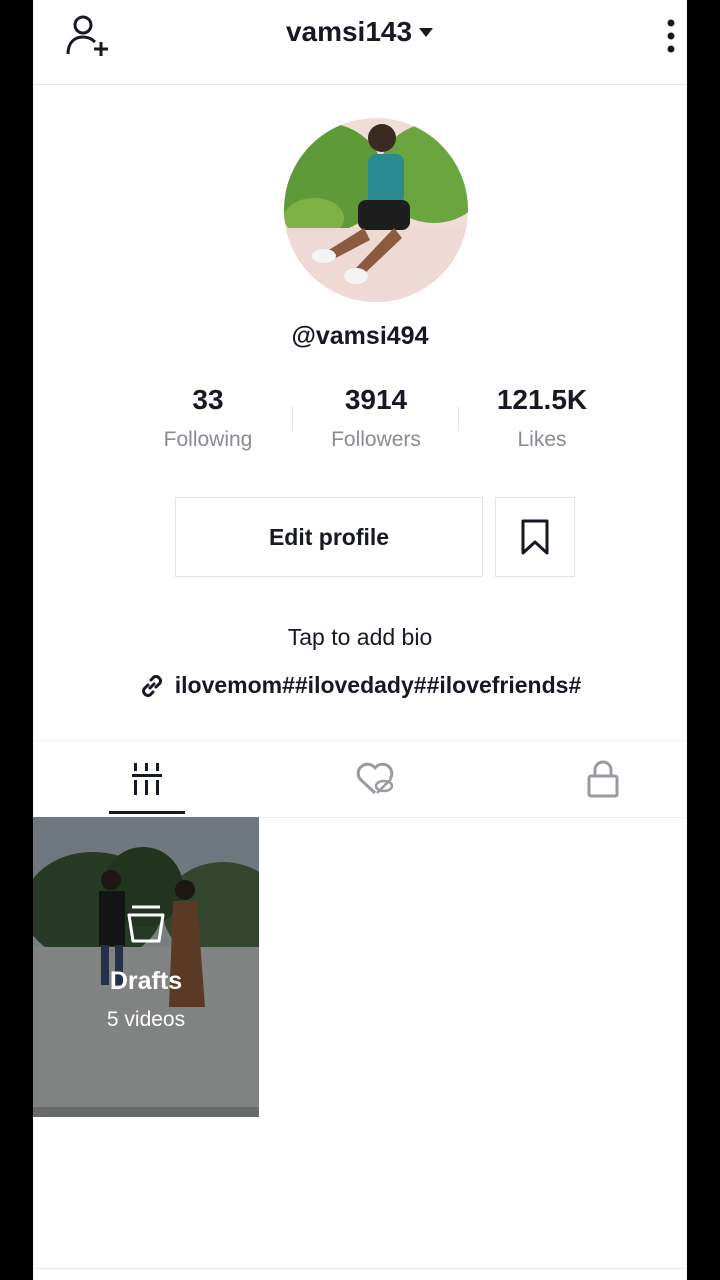 This screenshot has width=720, height=1280. I want to click on tab-videos, so click(147, 779).